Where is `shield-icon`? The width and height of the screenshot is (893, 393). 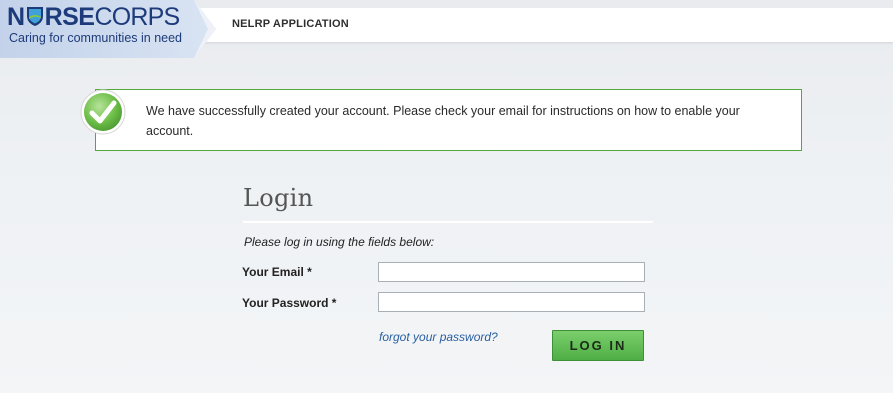
shield-icon is located at coordinates (34, 16).